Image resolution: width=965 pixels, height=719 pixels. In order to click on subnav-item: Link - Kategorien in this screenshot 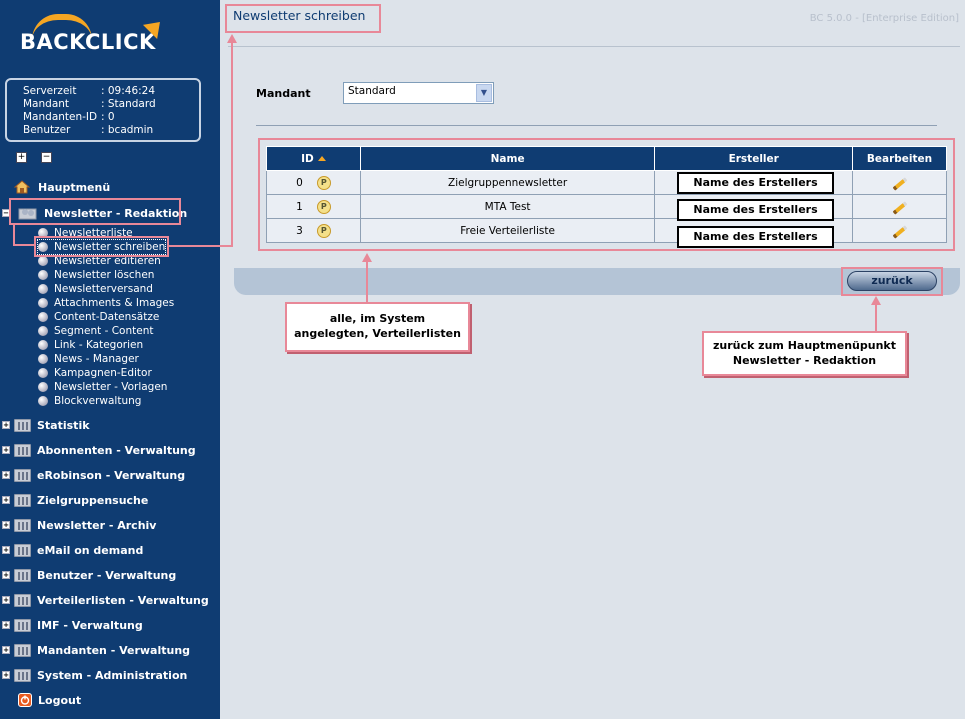, I will do `click(90, 345)`.